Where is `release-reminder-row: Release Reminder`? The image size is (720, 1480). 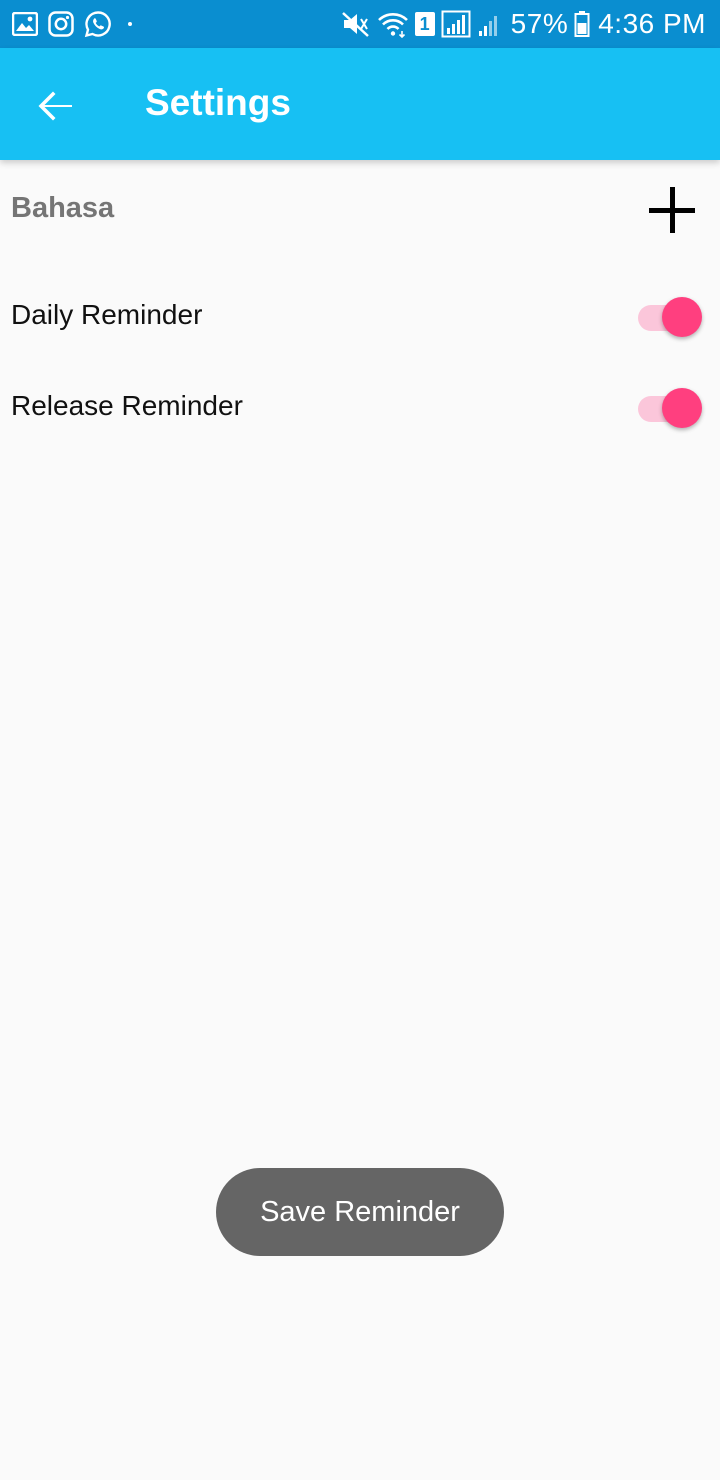
release-reminder-row: Release Reminder is located at coordinates (360, 408).